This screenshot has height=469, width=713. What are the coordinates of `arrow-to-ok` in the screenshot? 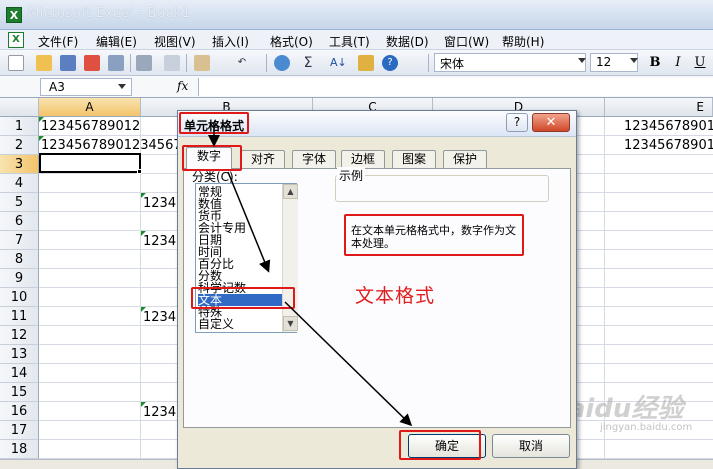 It's located at (348, 364).